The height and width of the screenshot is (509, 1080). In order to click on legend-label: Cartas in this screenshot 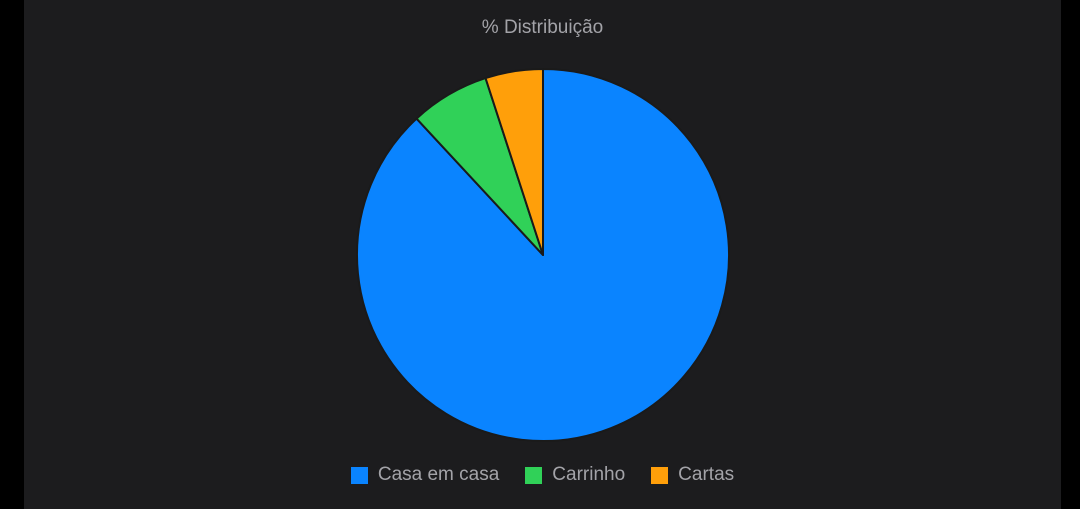, I will do `click(706, 474)`.